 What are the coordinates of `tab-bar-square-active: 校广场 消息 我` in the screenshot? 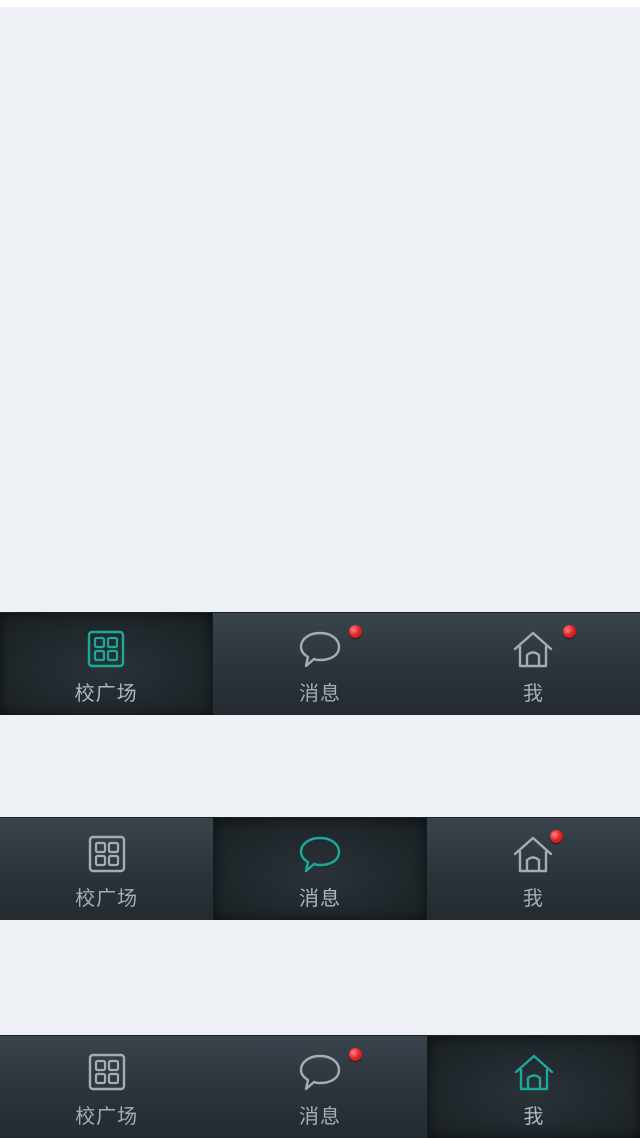 It's located at (320, 663).